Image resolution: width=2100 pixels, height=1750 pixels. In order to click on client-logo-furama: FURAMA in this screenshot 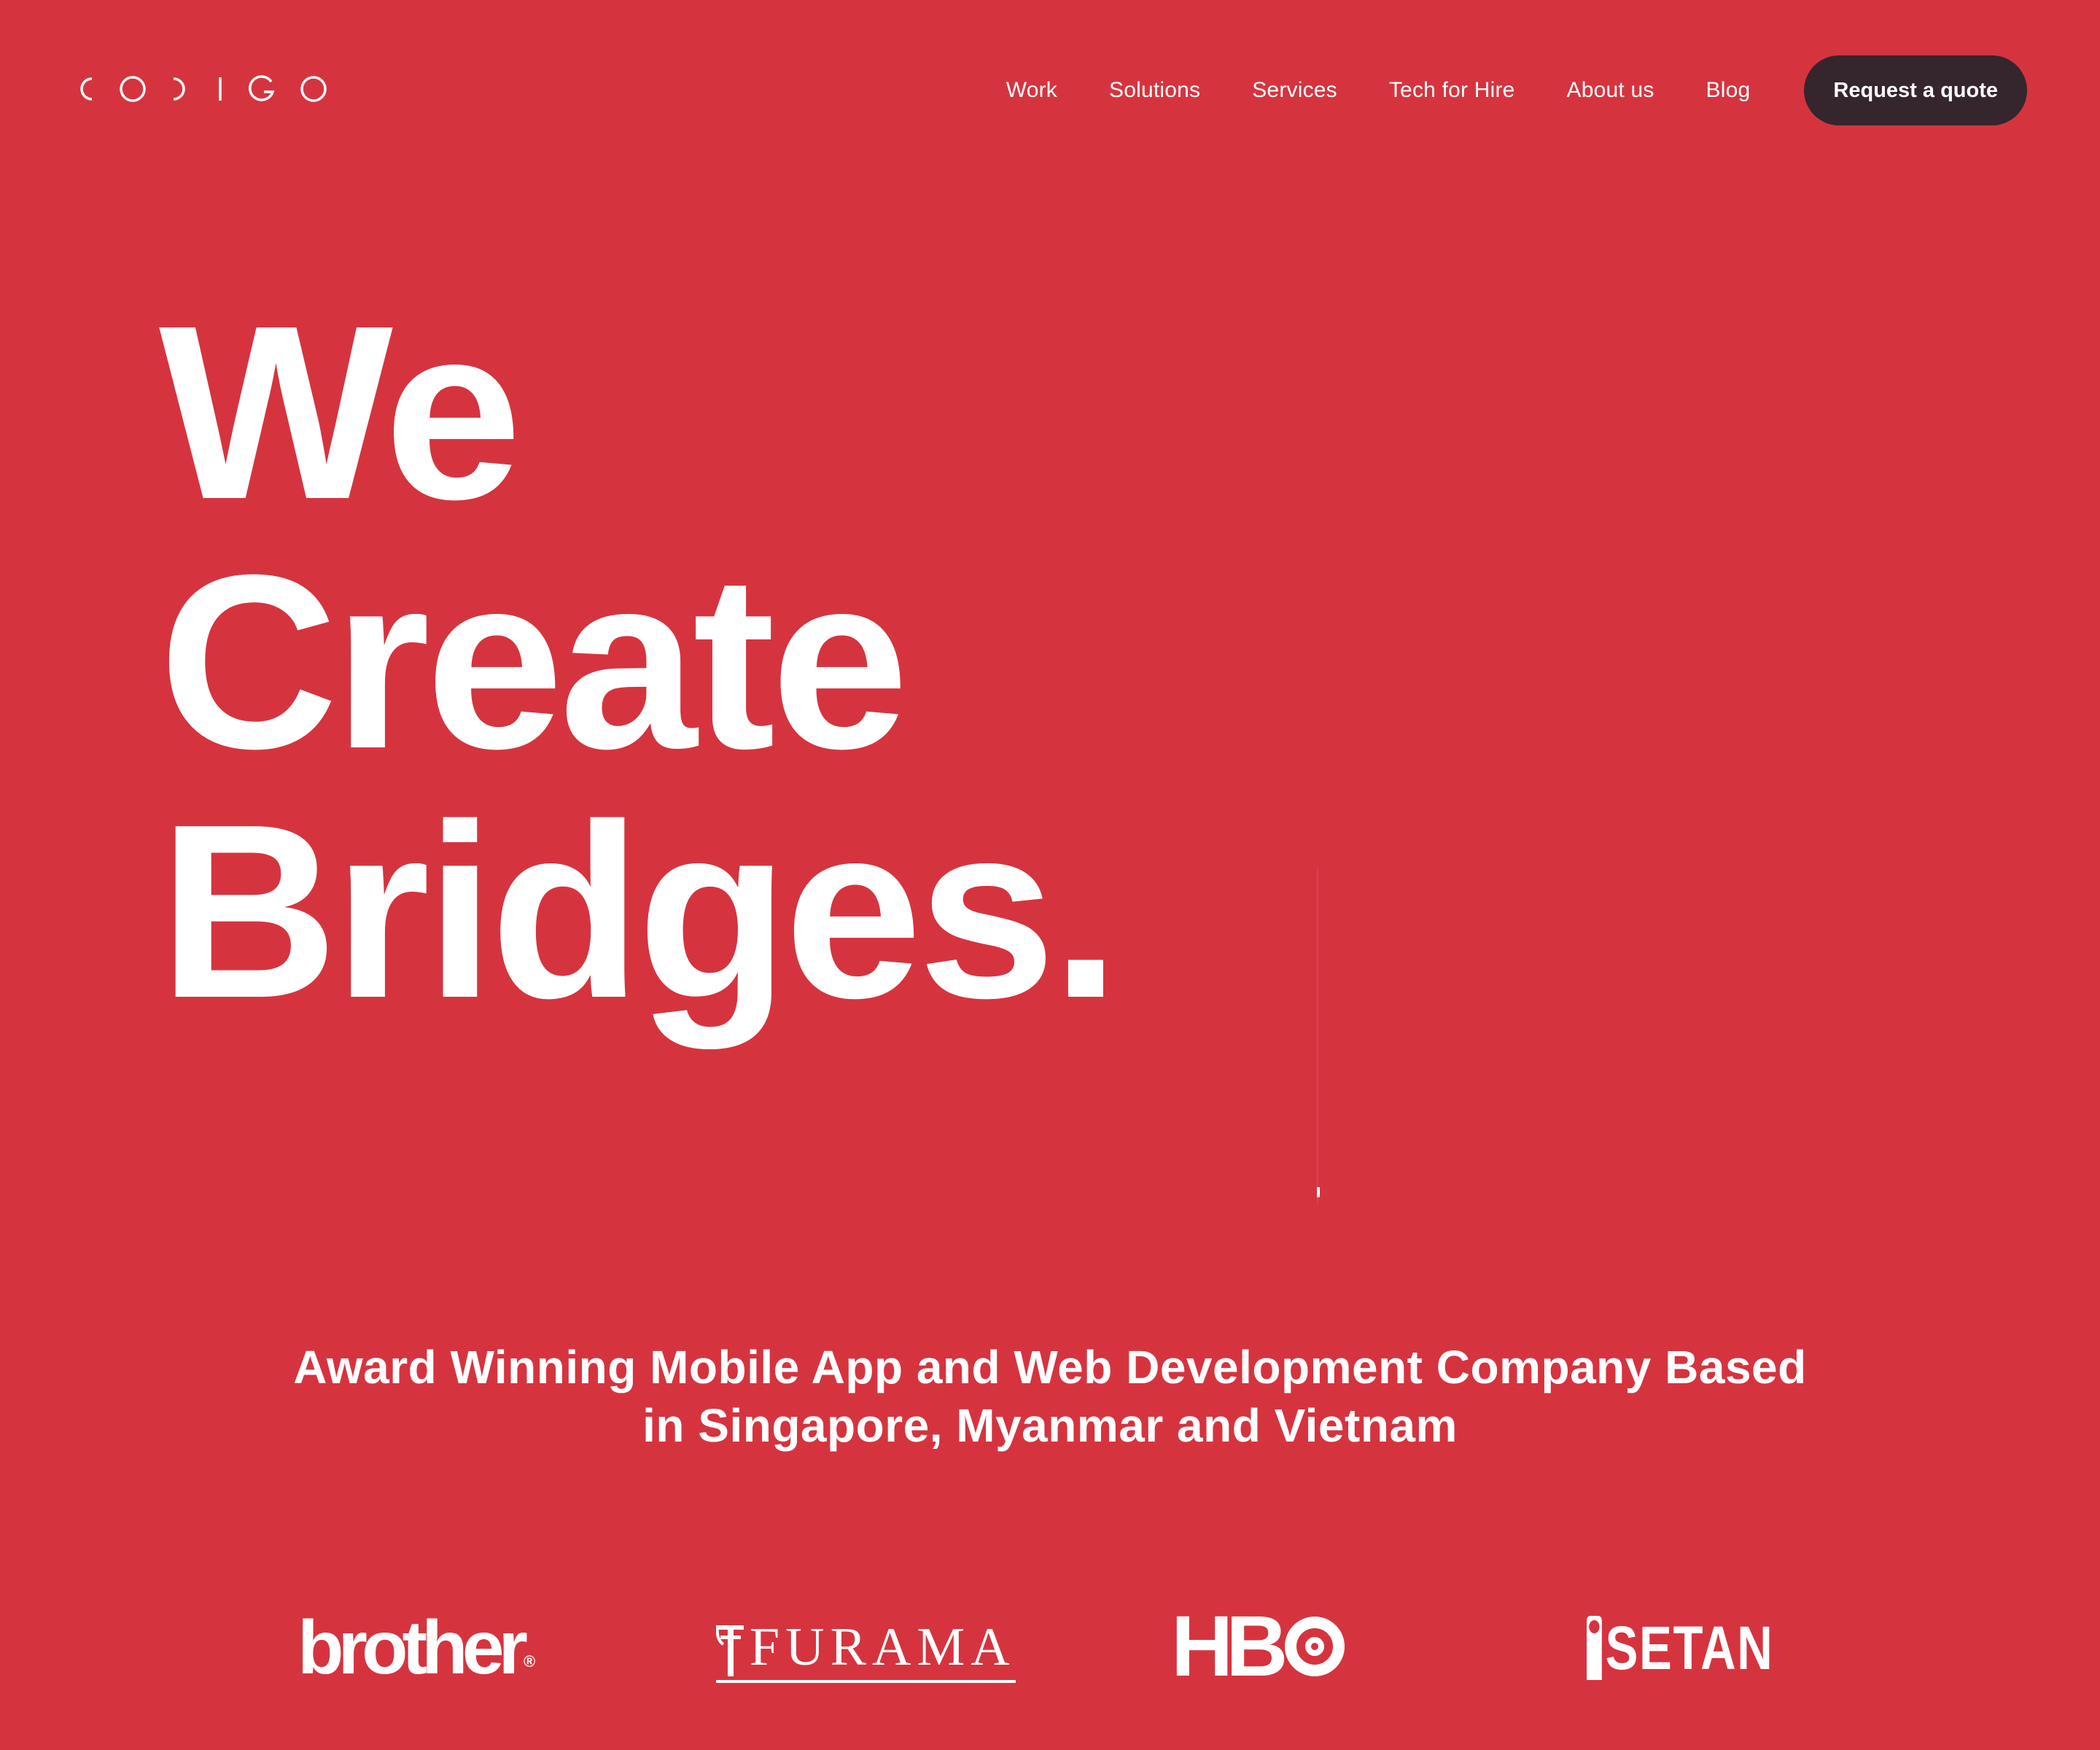, I will do `click(866, 1648)`.